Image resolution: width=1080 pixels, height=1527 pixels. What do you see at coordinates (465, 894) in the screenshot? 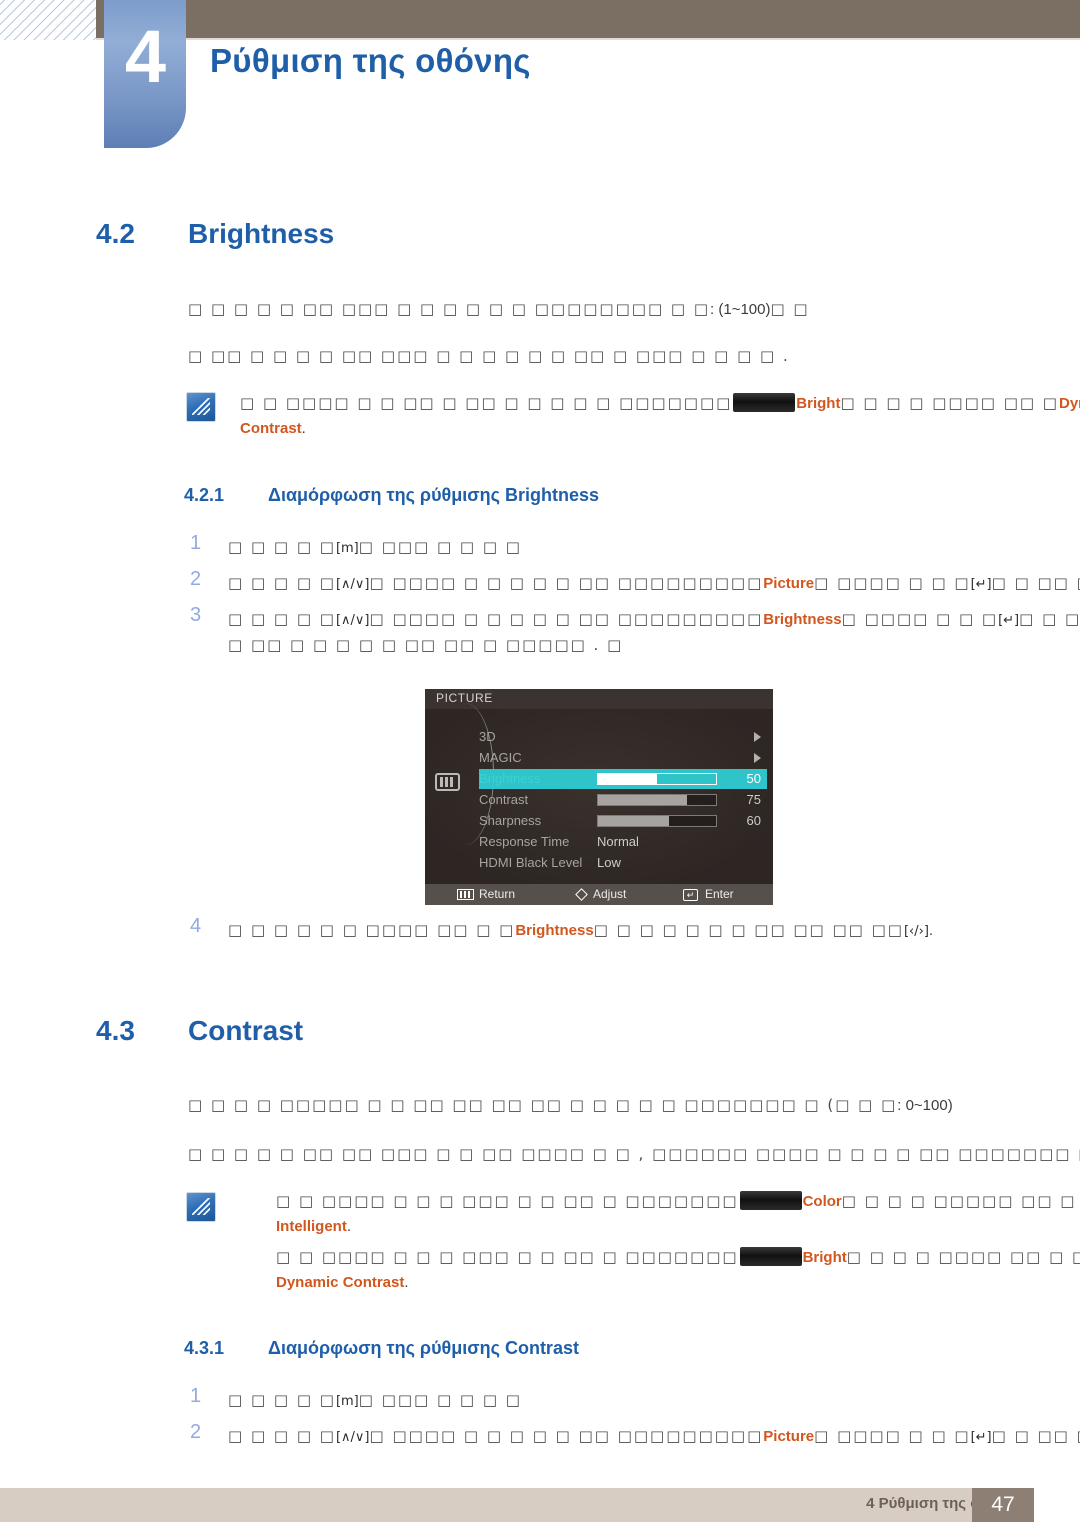
I see `bars-icon` at bounding box center [465, 894].